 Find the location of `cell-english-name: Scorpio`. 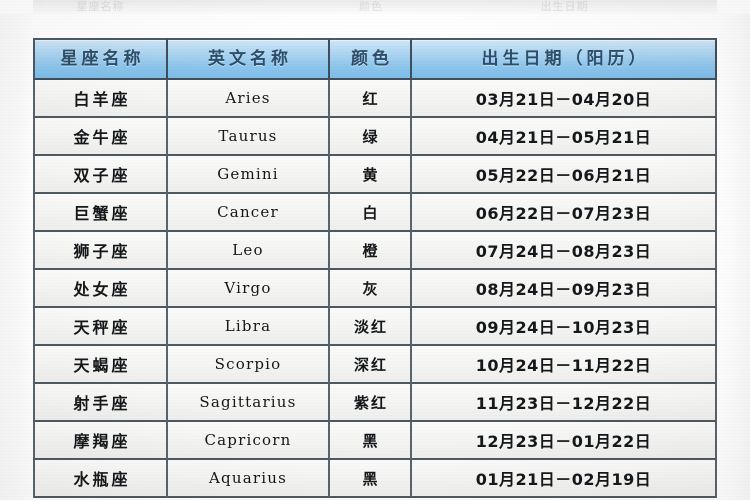

cell-english-name: Scorpio is located at coordinates (249, 365).